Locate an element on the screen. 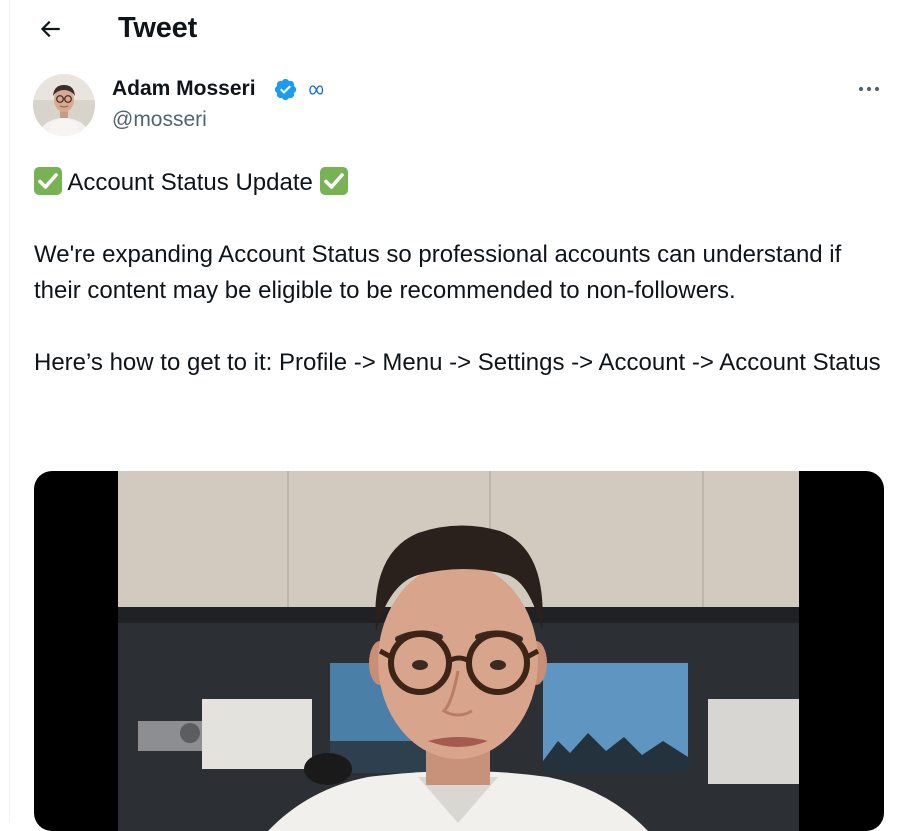 This screenshot has height=831, width=904. more-horizontal-icon is located at coordinates (869, 89).